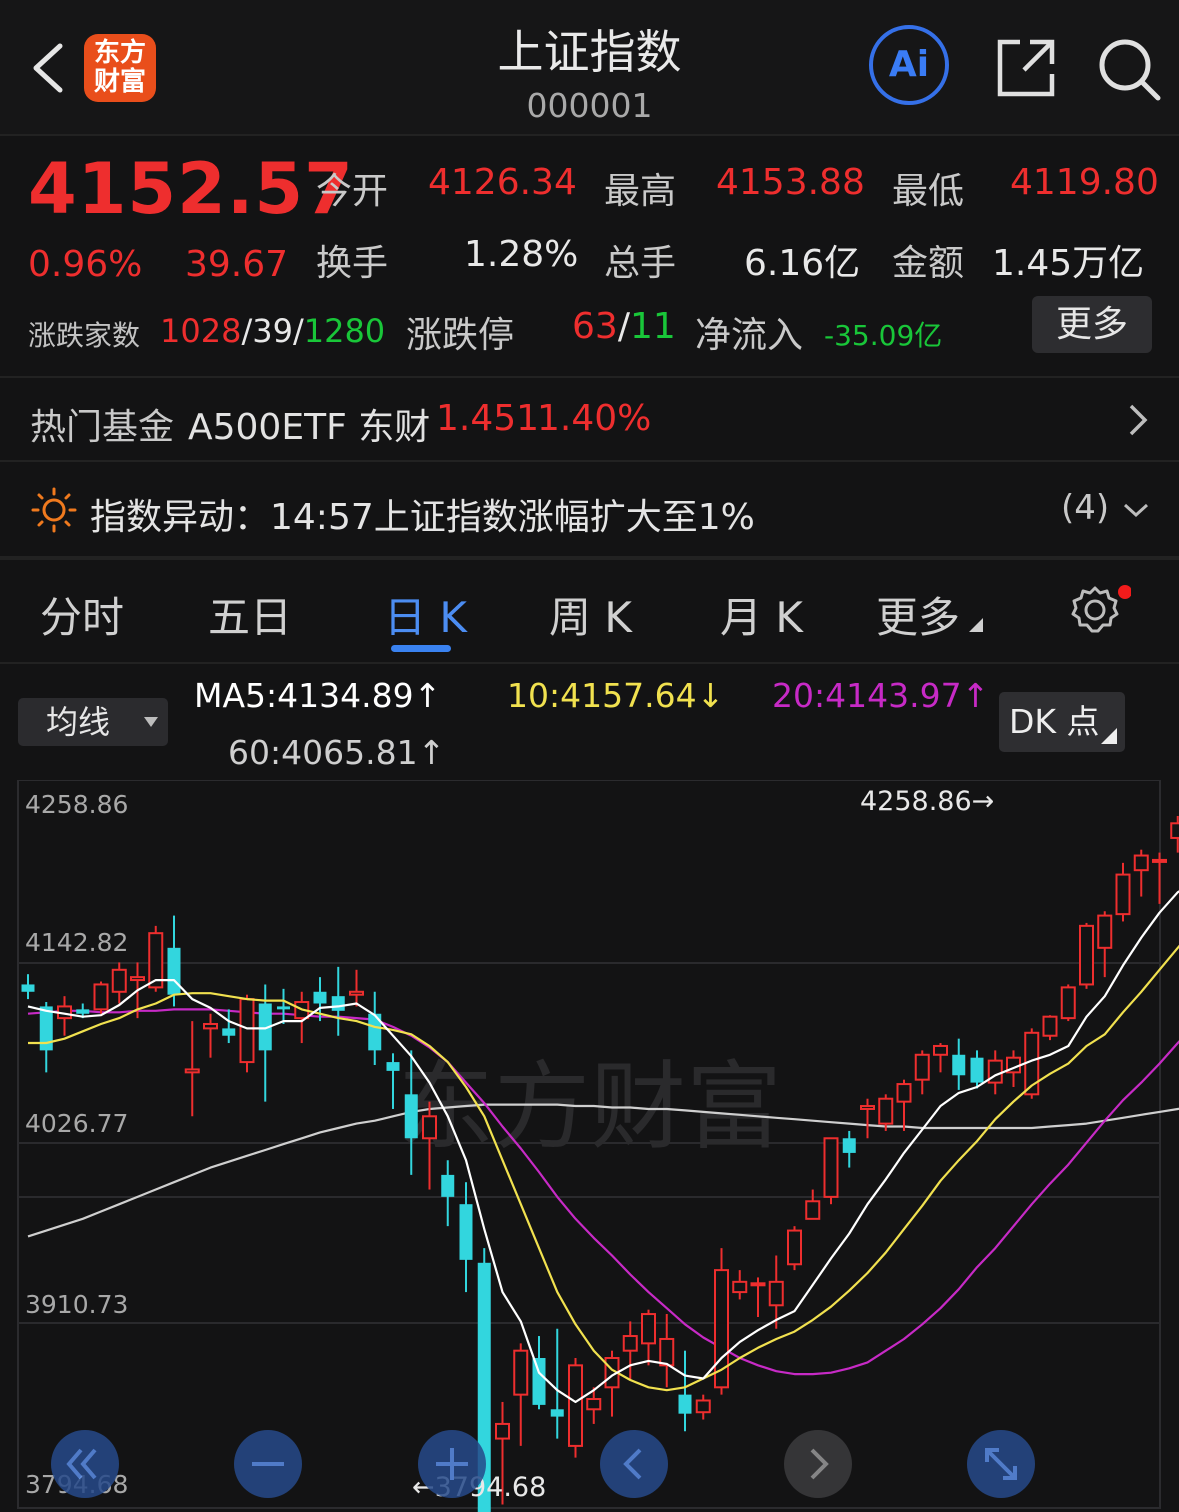  Describe the element at coordinates (54, 510) in the screenshot. I see `sun-alert-icon` at that location.